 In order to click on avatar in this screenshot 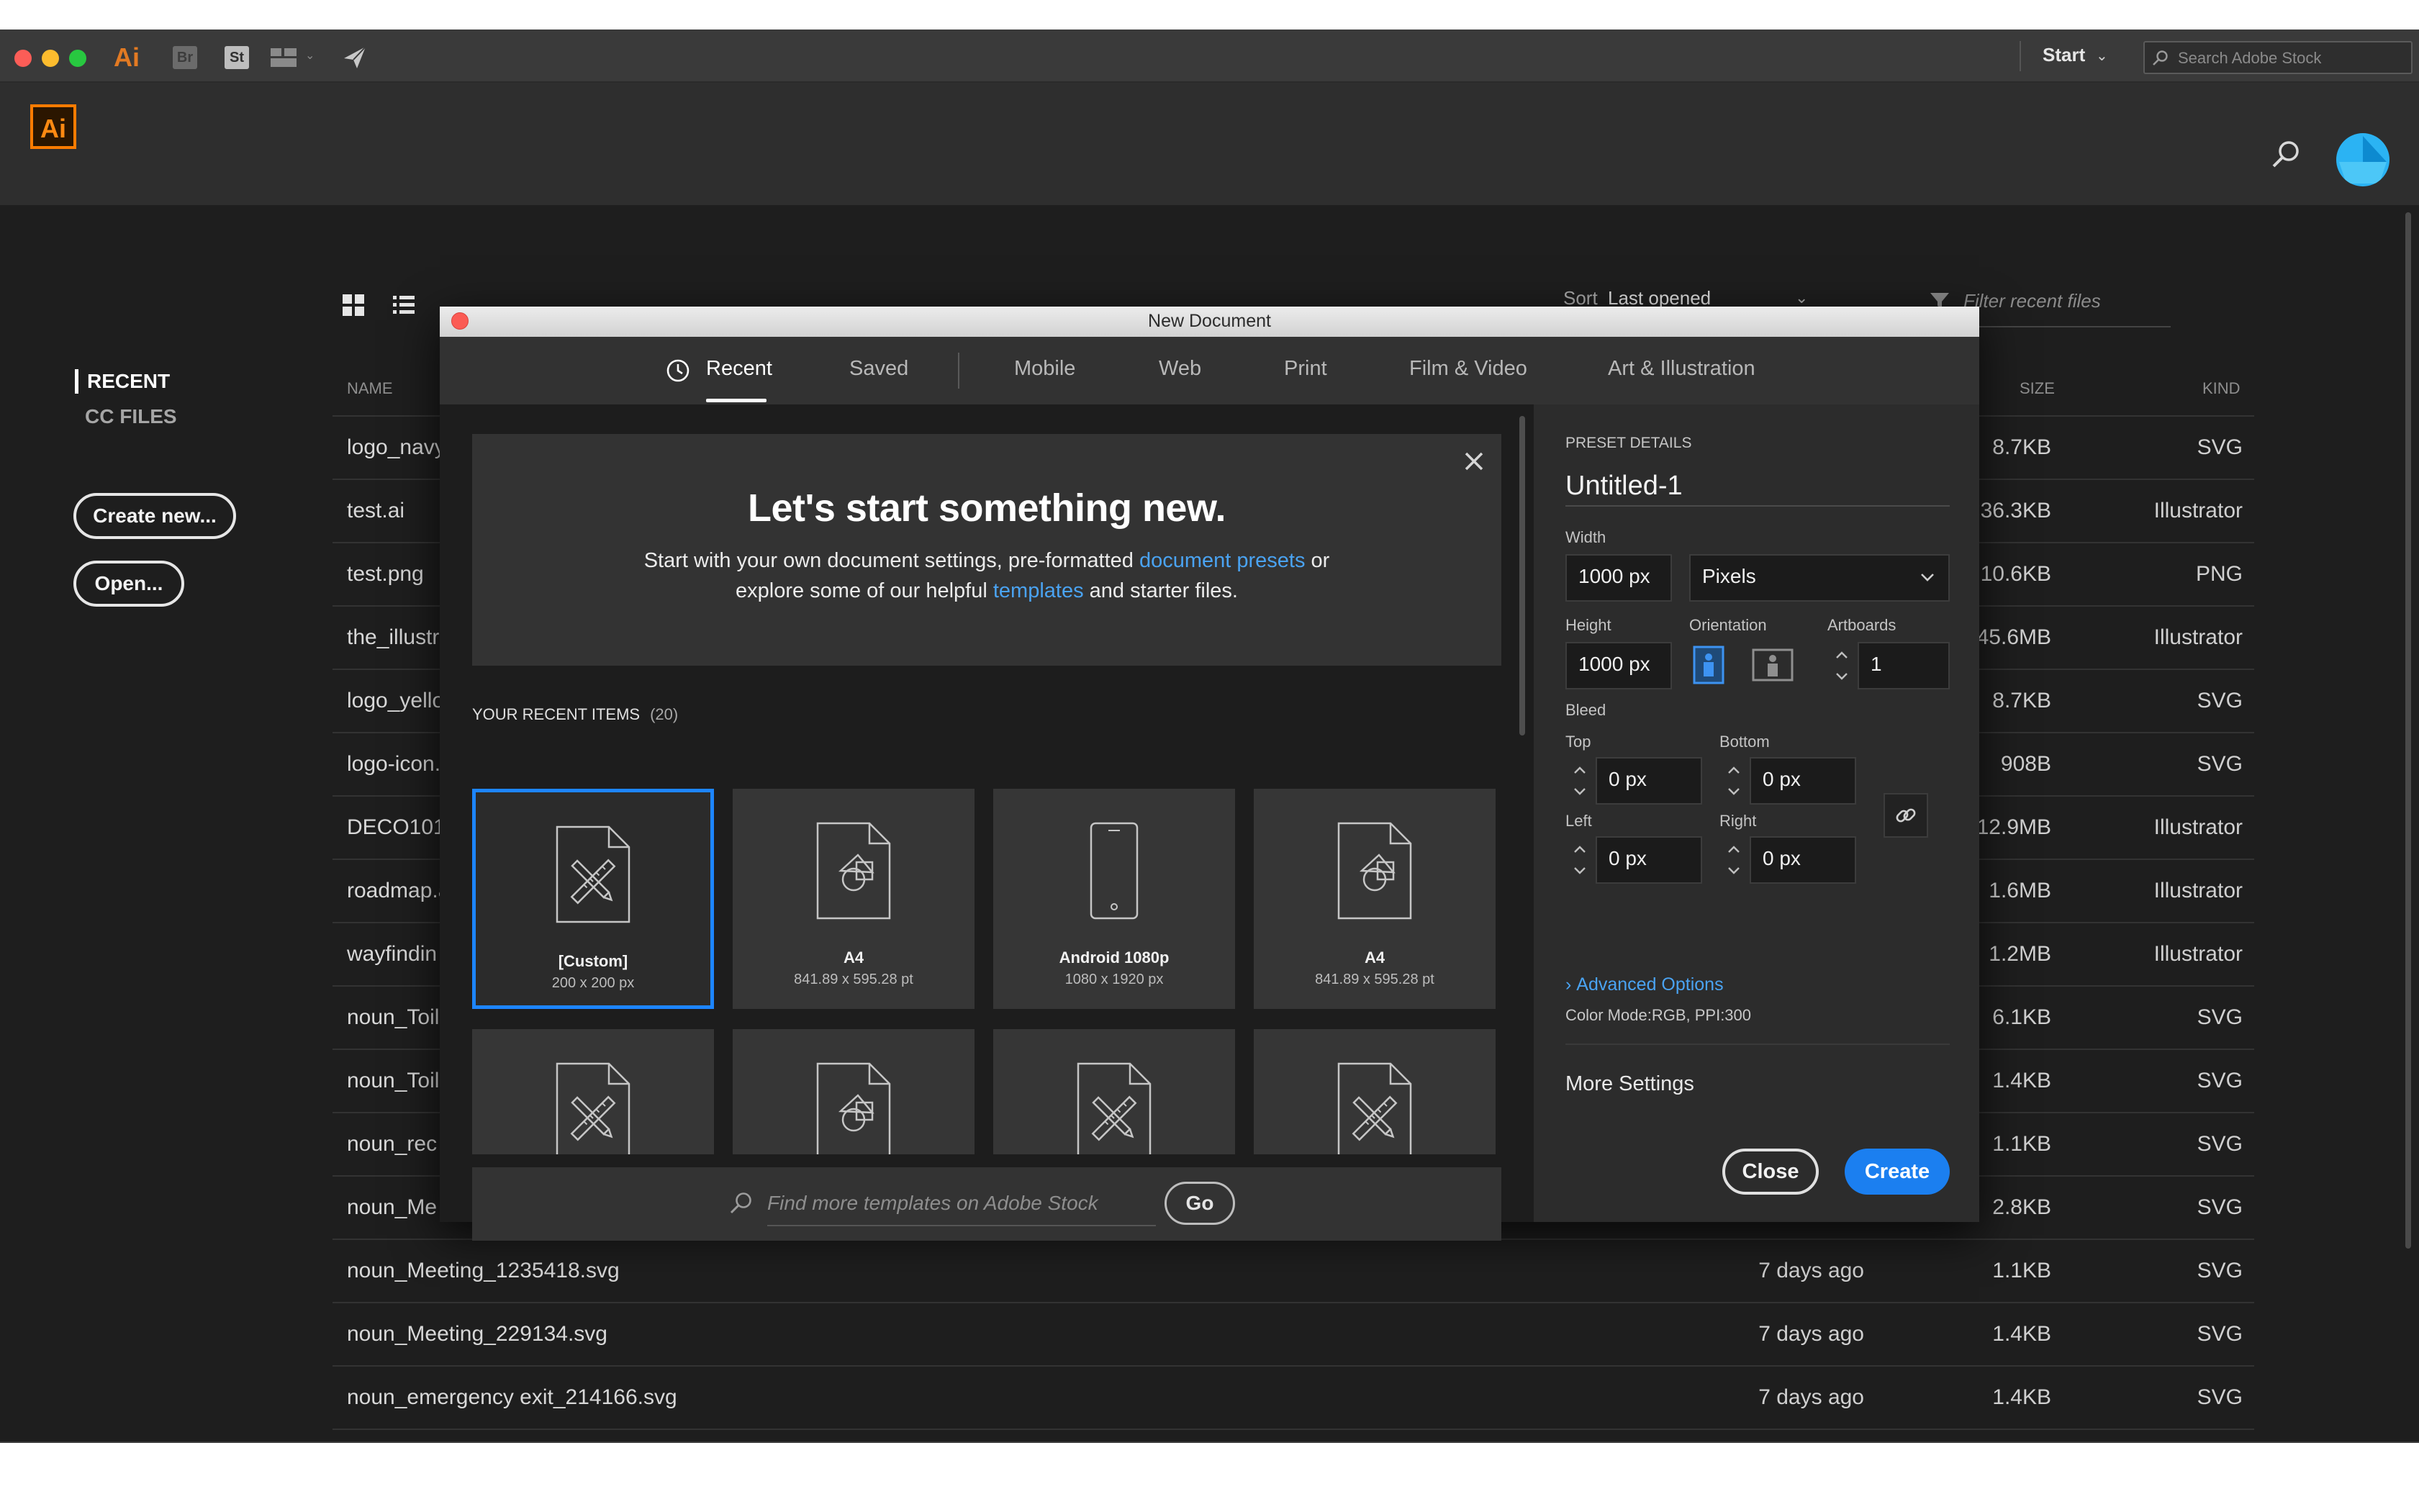, I will do `click(2362, 160)`.